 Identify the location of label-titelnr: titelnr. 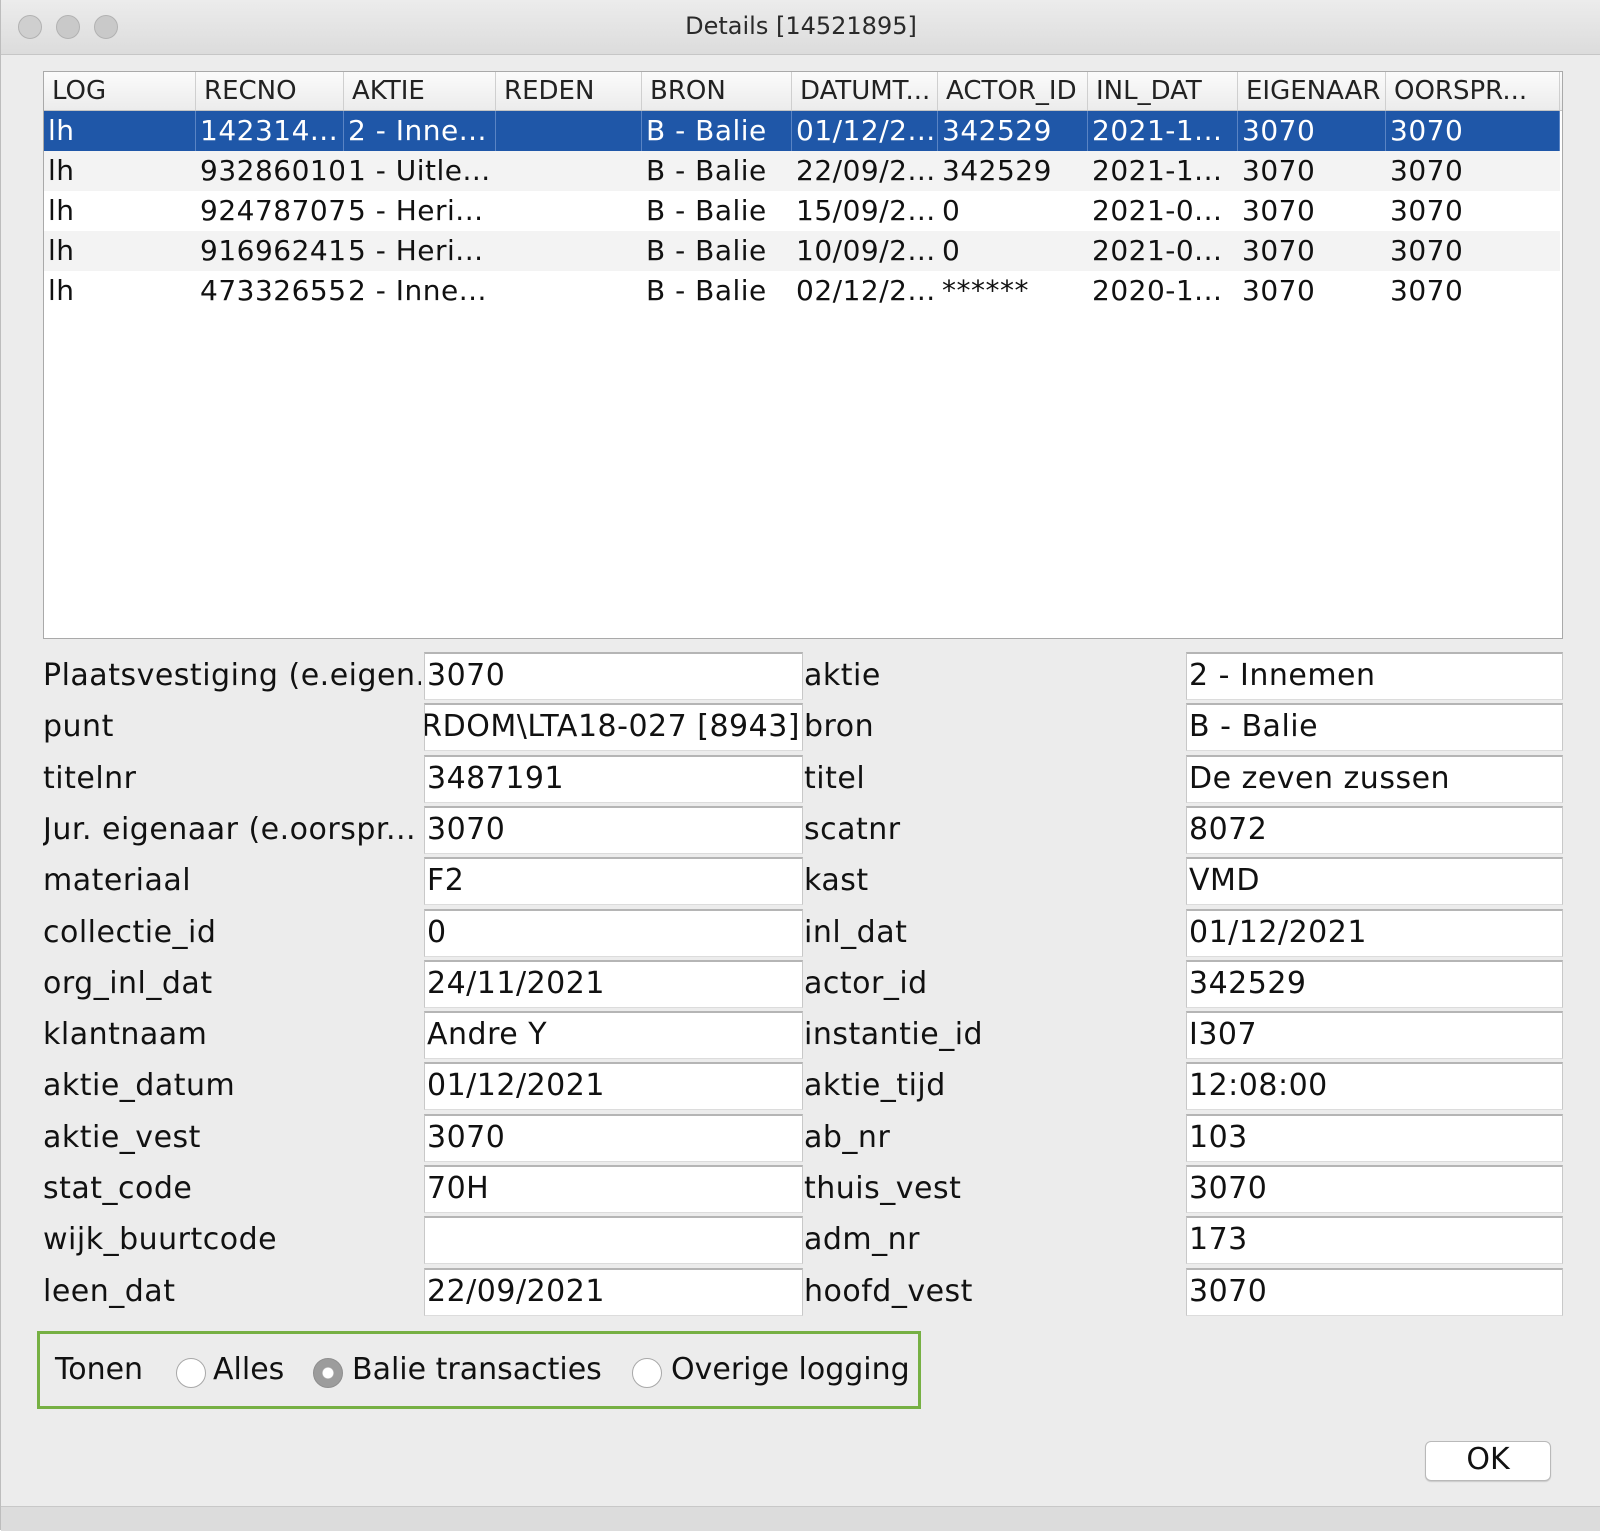
(90, 778).